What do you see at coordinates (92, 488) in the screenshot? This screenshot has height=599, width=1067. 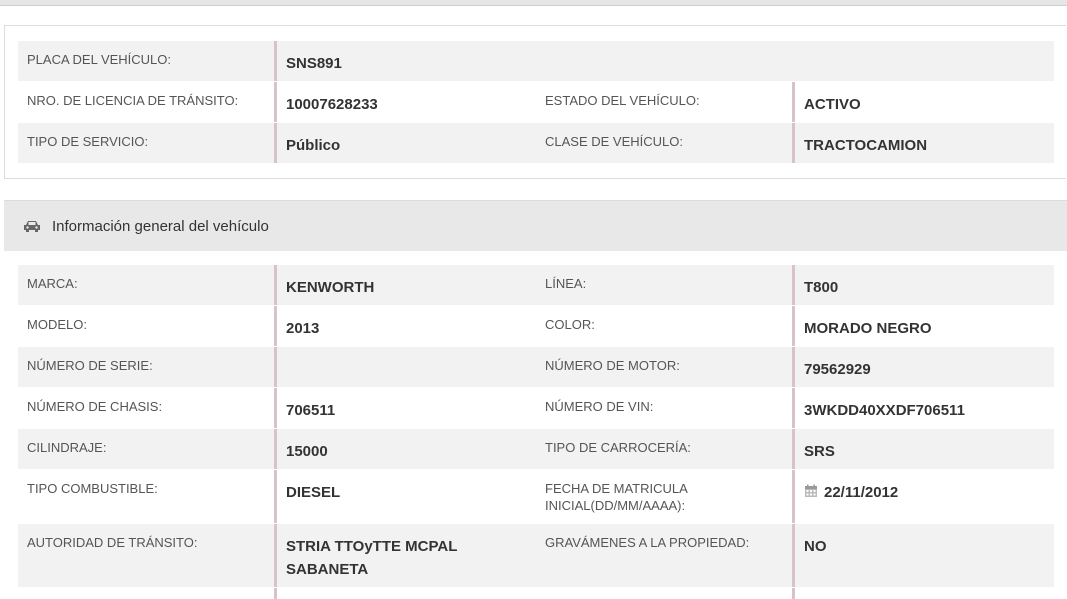 I see `fuel-type-label: TIPO COMBUSTIBLE:` at bounding box center [92, 488].